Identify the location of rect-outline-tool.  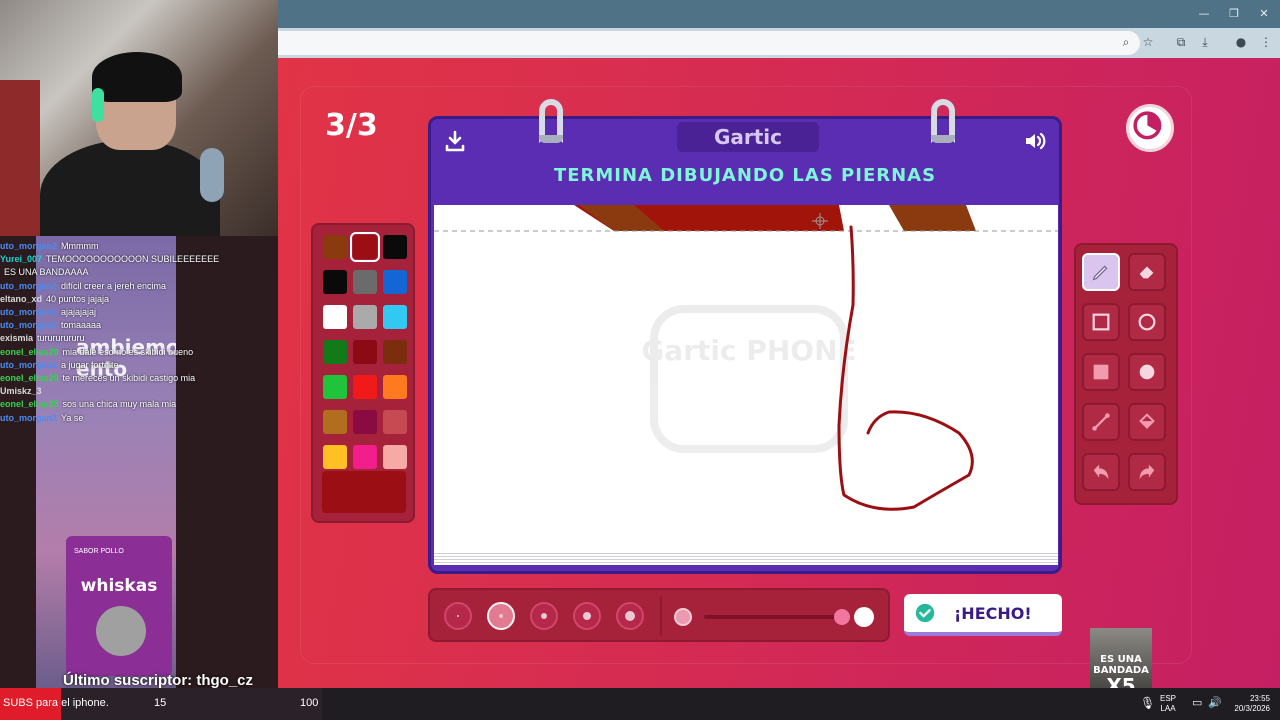
(1101, 322).